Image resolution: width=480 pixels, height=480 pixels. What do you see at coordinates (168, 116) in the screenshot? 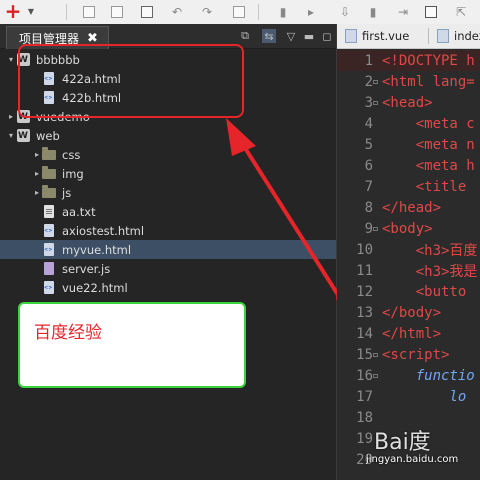
I see `tree-item: ▸ Wvuedemo` at bounding box center [168, 116].